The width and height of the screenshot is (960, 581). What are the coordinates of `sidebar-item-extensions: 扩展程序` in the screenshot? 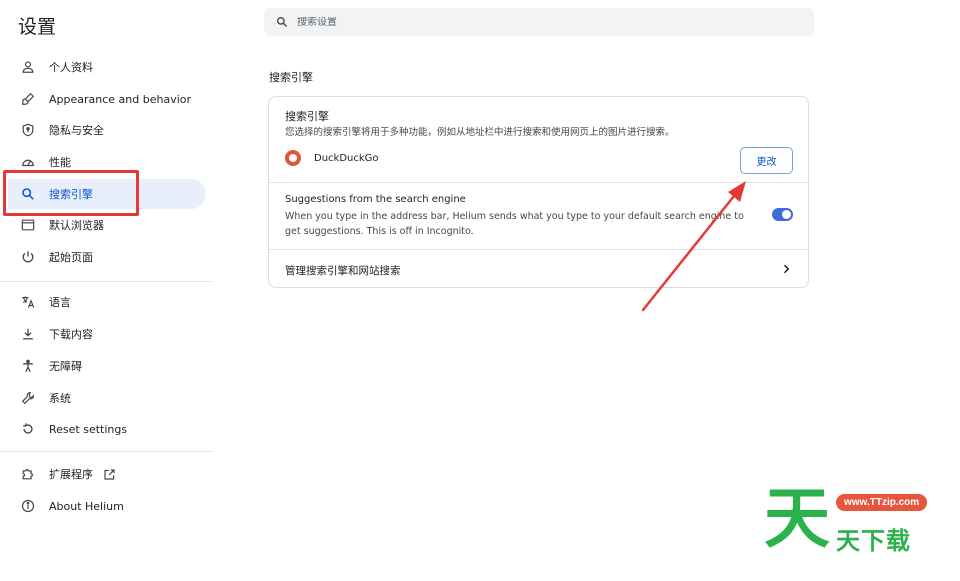 It's located at (107, 474).